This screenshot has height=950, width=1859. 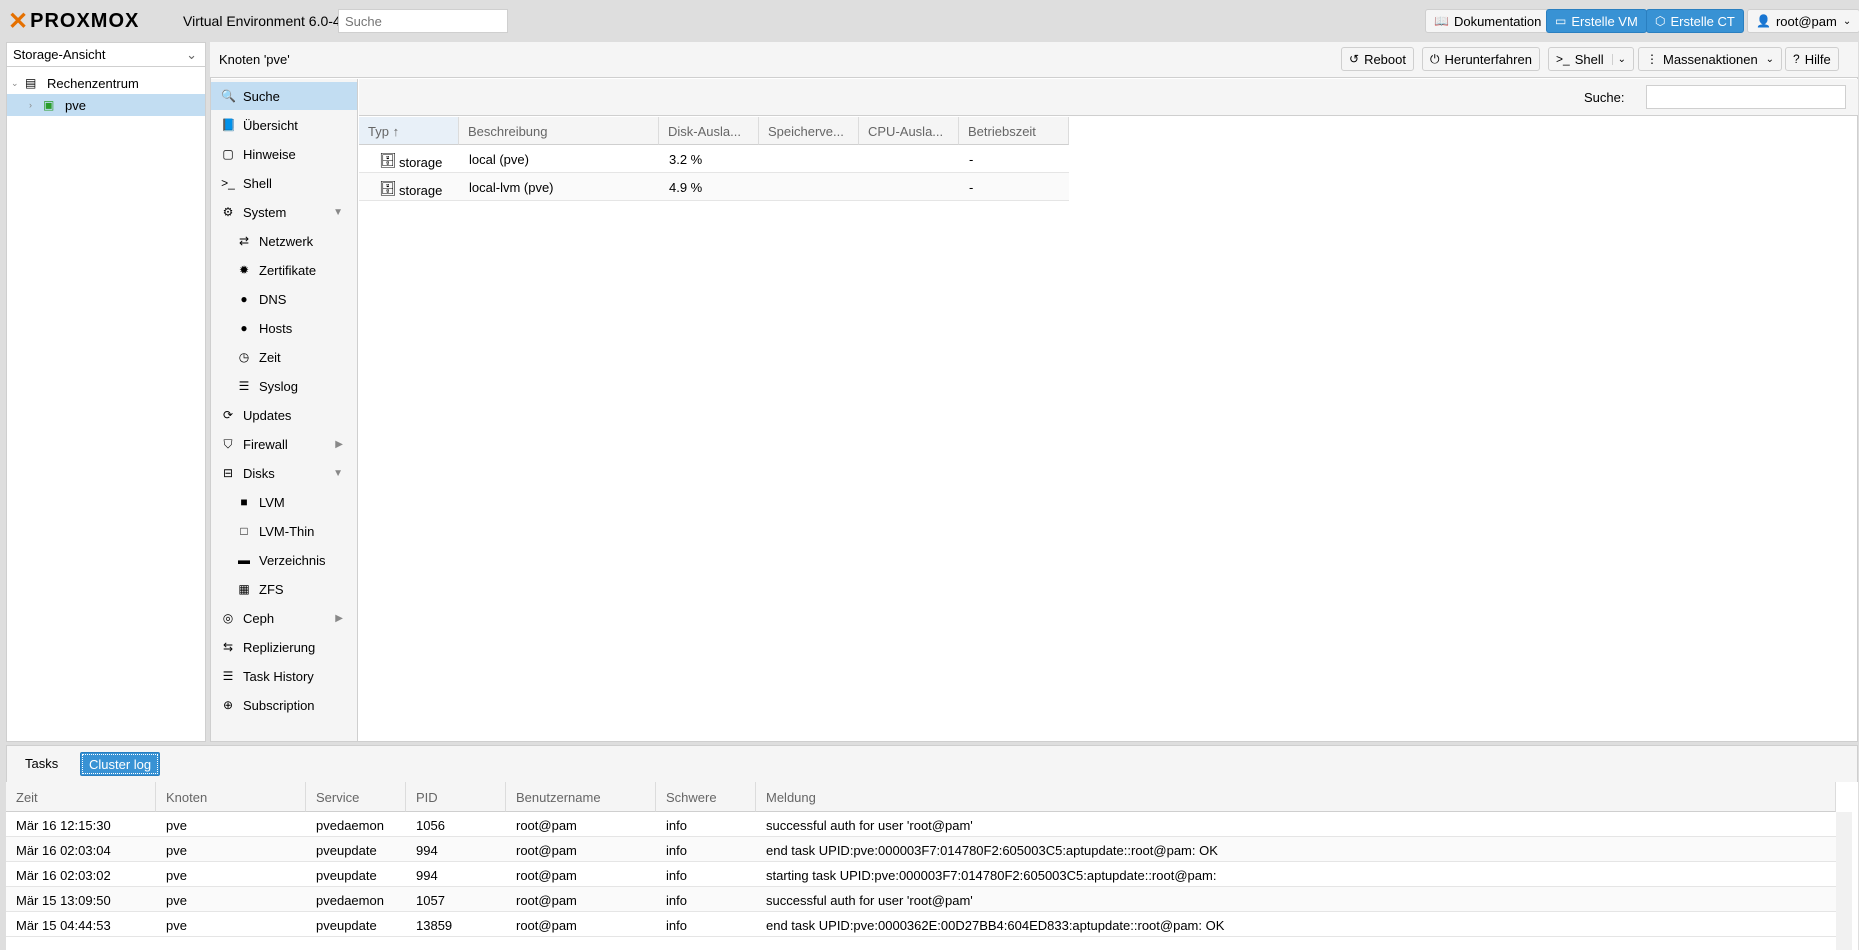 I want to click on collapse-icon: ⌄, so click(x=15, y=82).